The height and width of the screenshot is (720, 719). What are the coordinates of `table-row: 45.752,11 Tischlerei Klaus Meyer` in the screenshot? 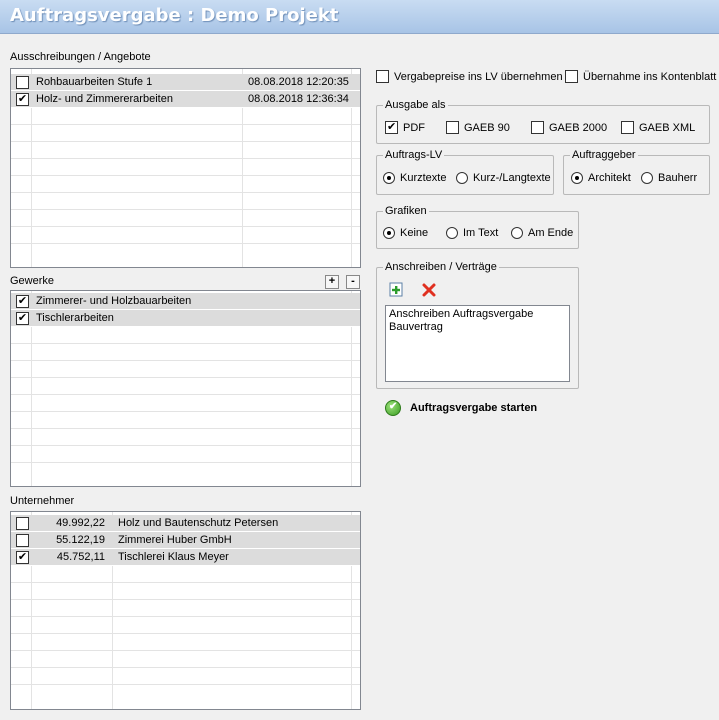 It's located at (185, 557).